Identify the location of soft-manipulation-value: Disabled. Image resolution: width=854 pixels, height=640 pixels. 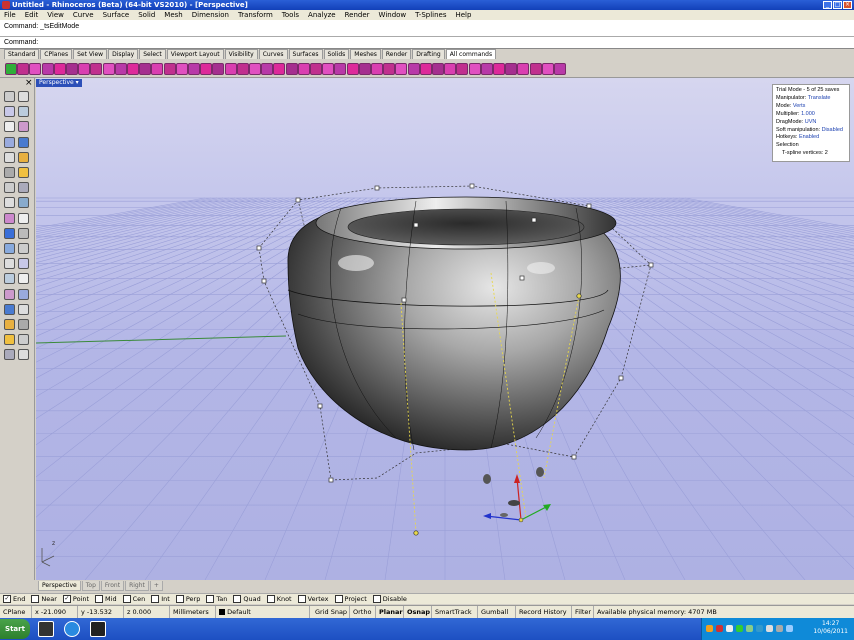
(832, 130).